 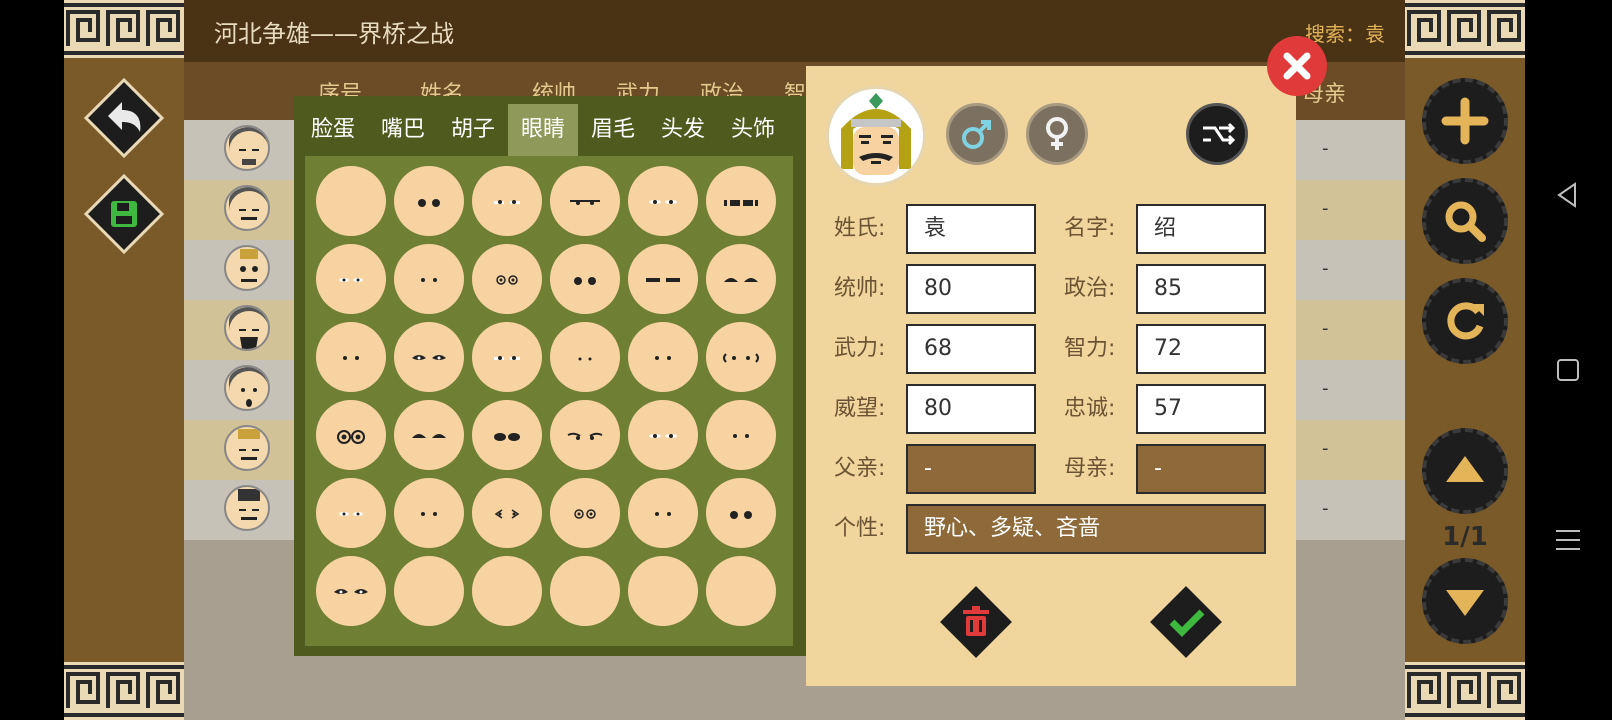 I want to click on tab-face: 脸蛋, so click(x=333, y=130).